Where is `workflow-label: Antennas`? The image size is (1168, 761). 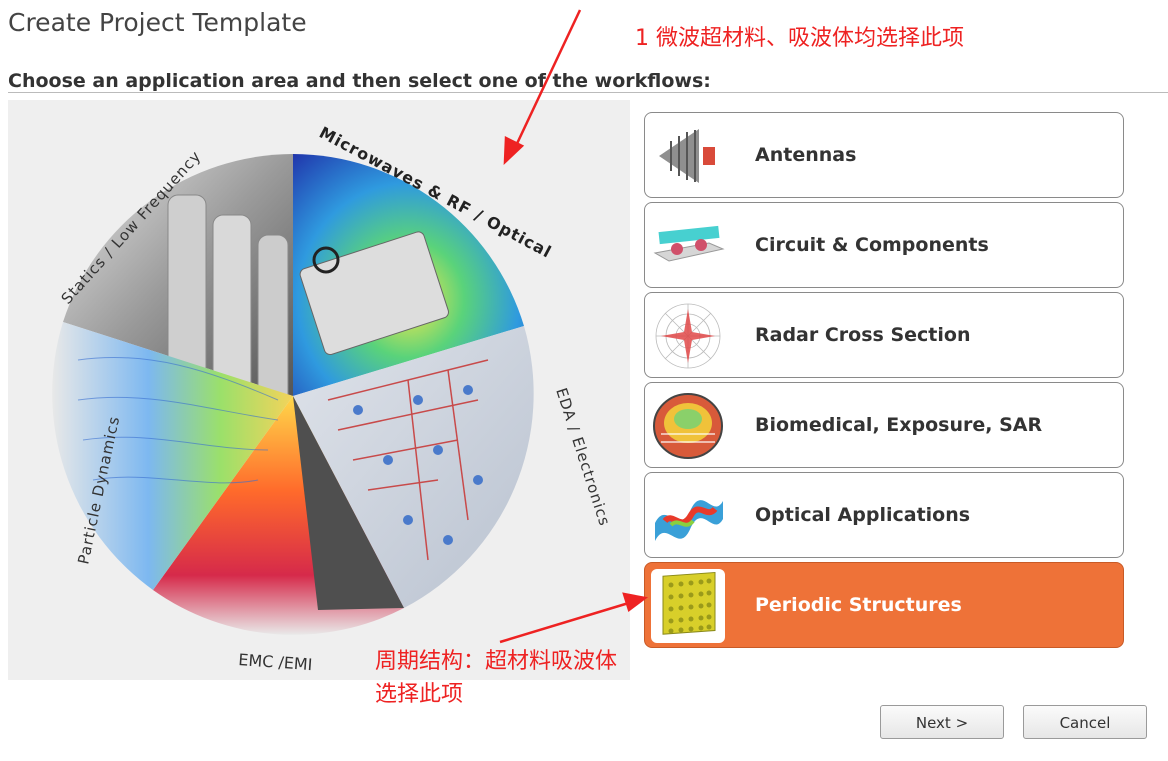
workflow-label: Antennas is located at coordinates (806, 155).